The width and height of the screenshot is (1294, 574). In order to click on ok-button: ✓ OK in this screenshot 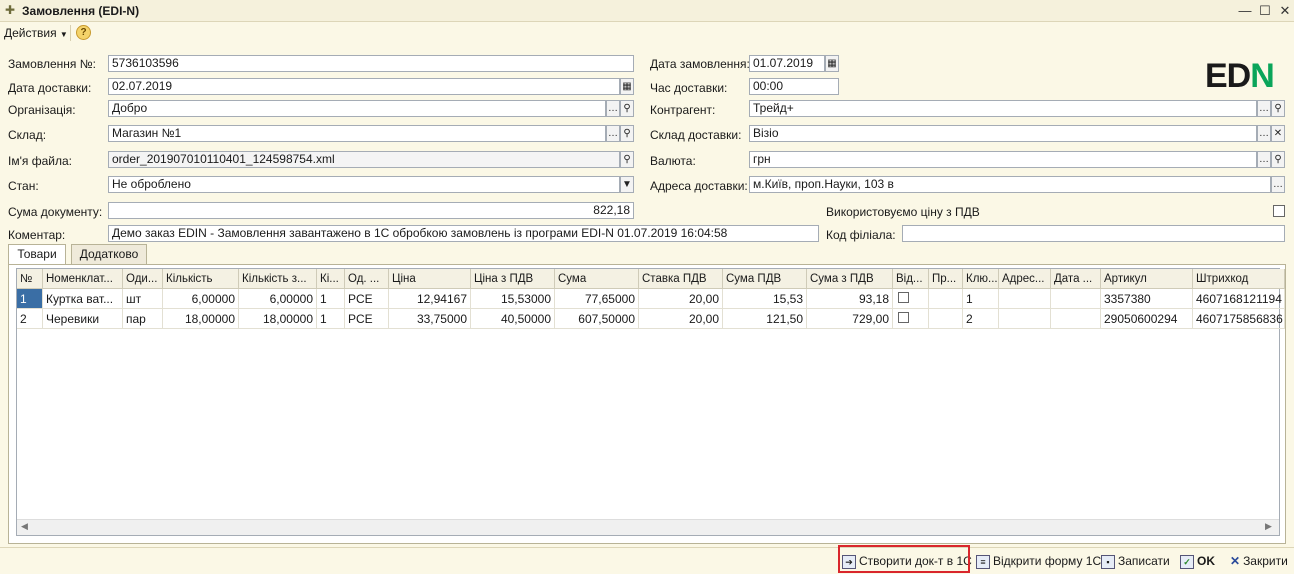, I will do `click(1197, 561)`.